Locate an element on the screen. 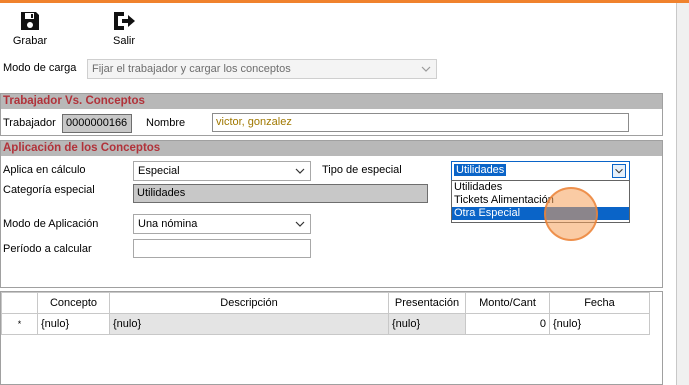  special-category-field: Utilidades is located at coordinates (280, 193).